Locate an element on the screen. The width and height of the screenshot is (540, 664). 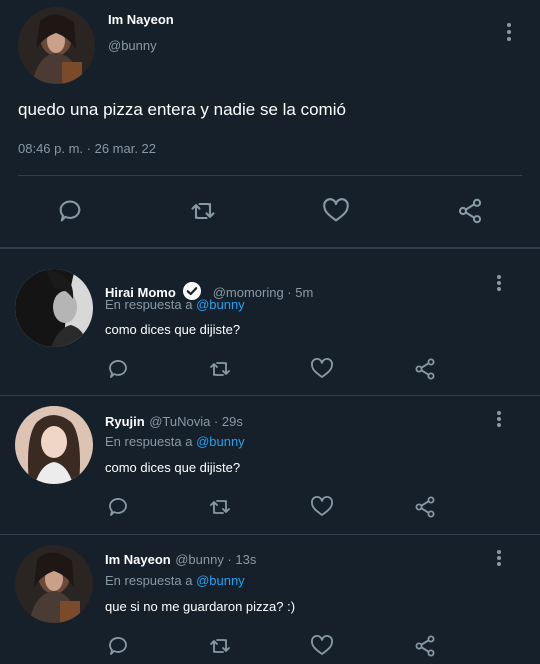
author-handle-time: @bunny · 13s is located at coordinates (215, 559).